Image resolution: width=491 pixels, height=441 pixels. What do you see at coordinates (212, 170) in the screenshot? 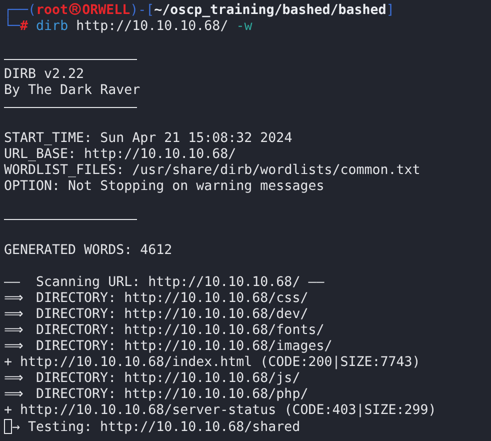
I see `output-line: WORDLIST_FILES: /usr/share/dirb/wordlists/common.txt` at bounding box center [212, 170].